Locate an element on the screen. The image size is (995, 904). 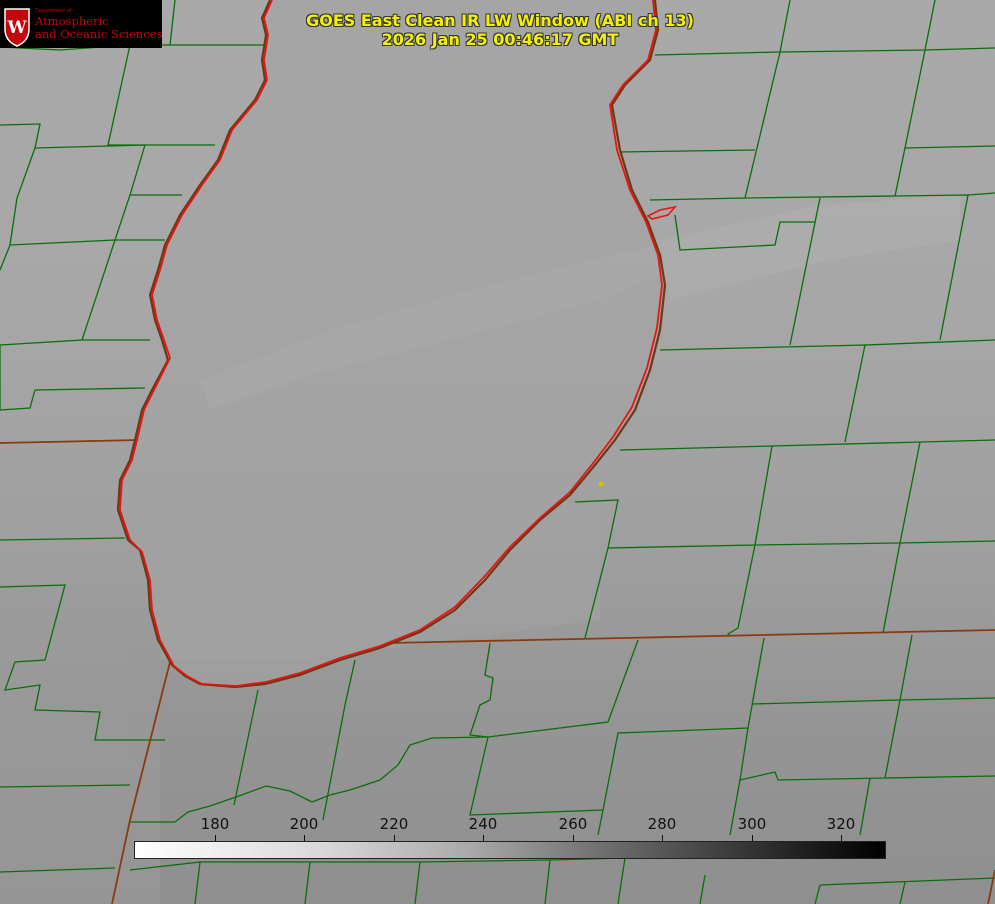
colorbar-tick-label: 300 is located at coordinates (752, 824).